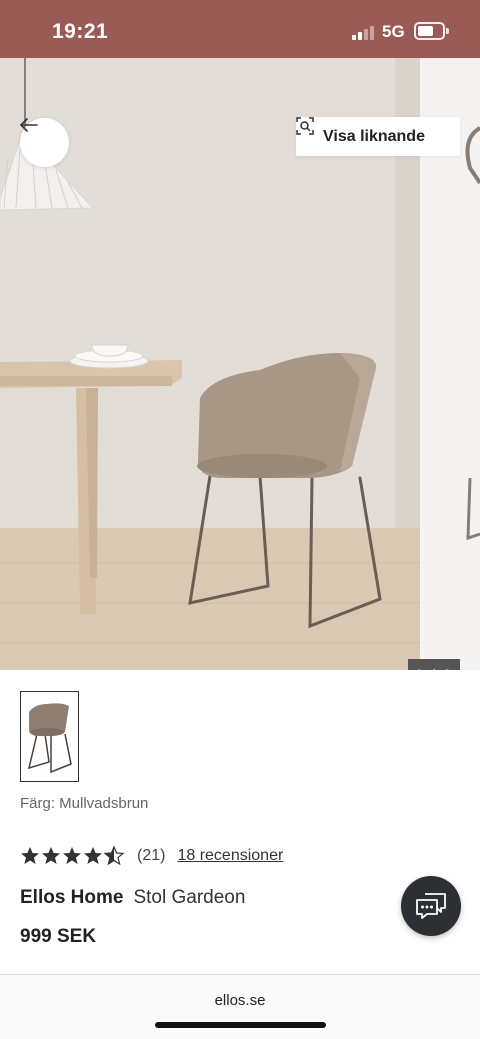 The height and width of the screenshot is (1039, 480). I want to click on rating-count: (21), so click(151, 855).